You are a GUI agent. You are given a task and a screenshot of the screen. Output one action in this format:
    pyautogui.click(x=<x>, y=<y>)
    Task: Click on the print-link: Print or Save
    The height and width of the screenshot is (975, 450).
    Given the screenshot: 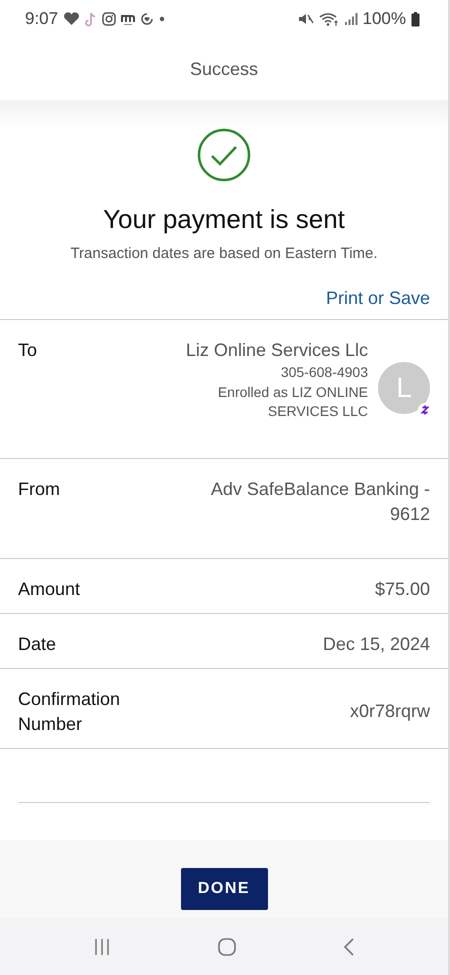 What is the action you would take?
    pyautogui.click(x=378, y=298)
    